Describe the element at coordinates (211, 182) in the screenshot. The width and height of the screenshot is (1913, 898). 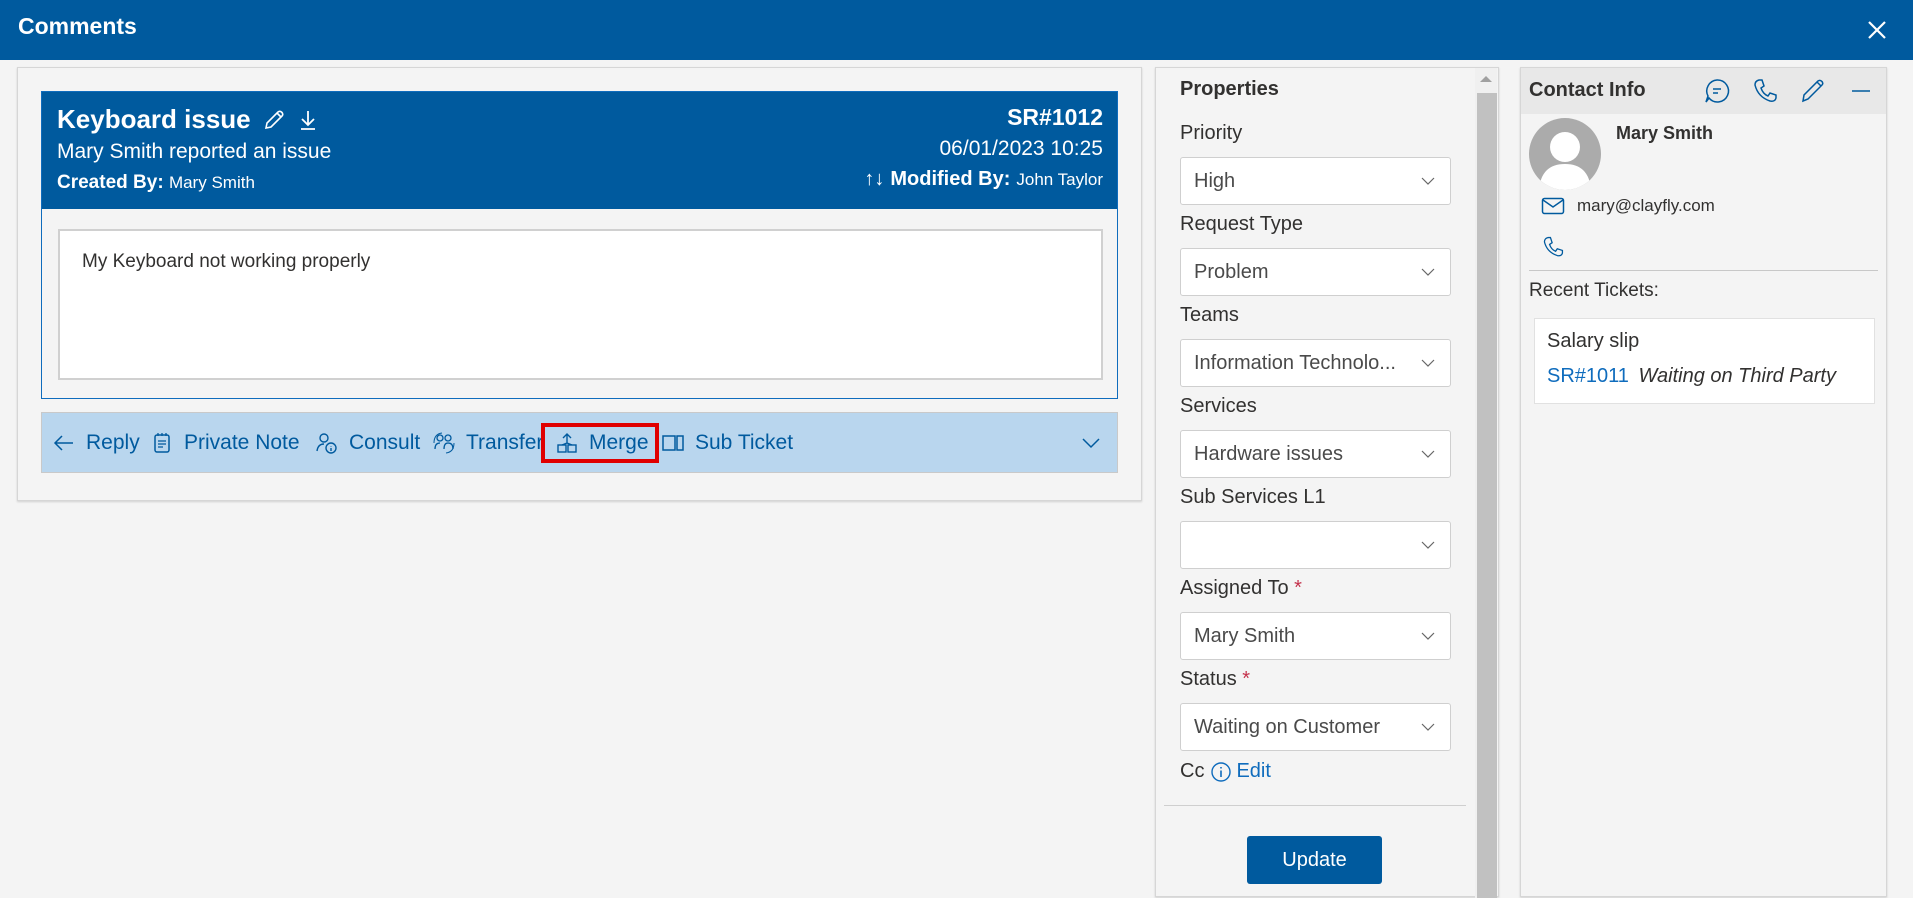
I see `created-by-value: Mary Smith` at that location.